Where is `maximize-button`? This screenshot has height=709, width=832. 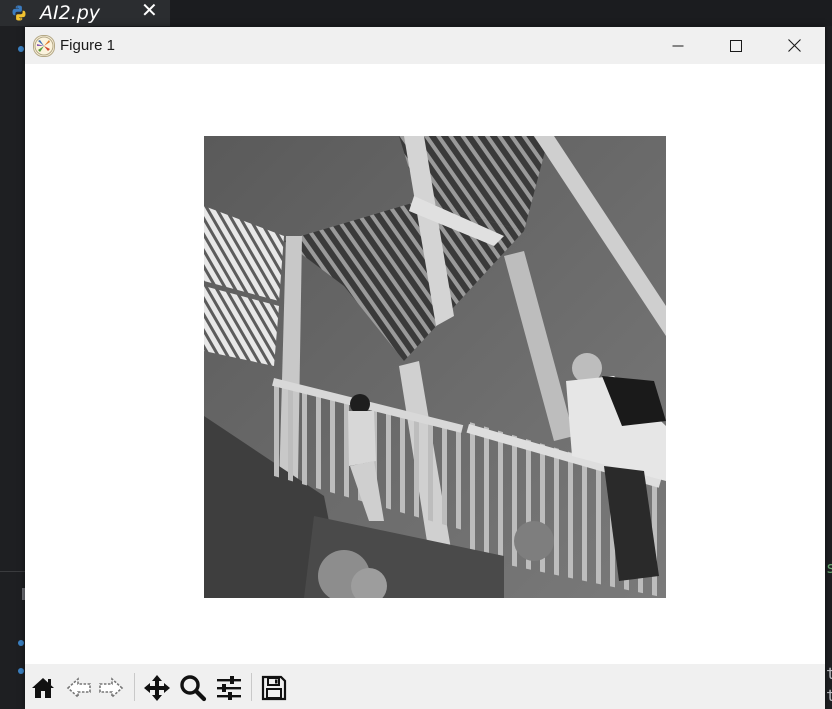 maximize-button is located at coordinates (736, 45).